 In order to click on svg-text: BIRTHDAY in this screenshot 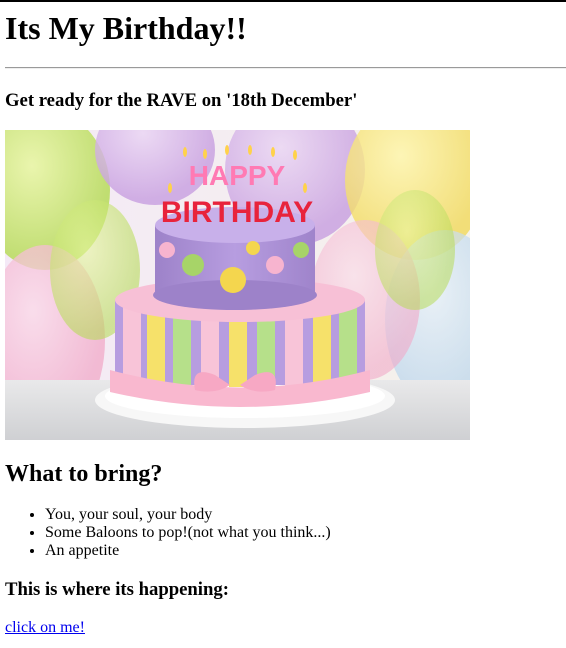, I will do `click(237, 212)`.